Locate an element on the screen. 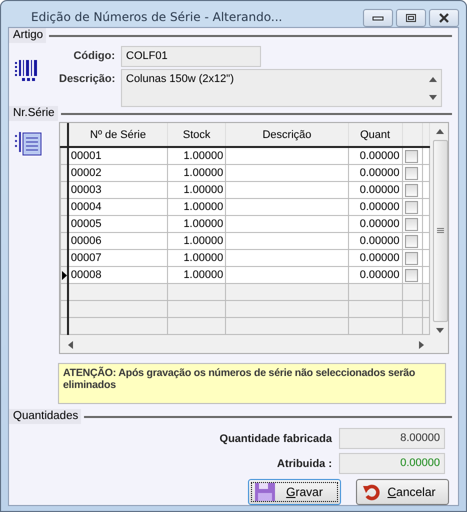  close-icon is located at coordinates (444, 18).